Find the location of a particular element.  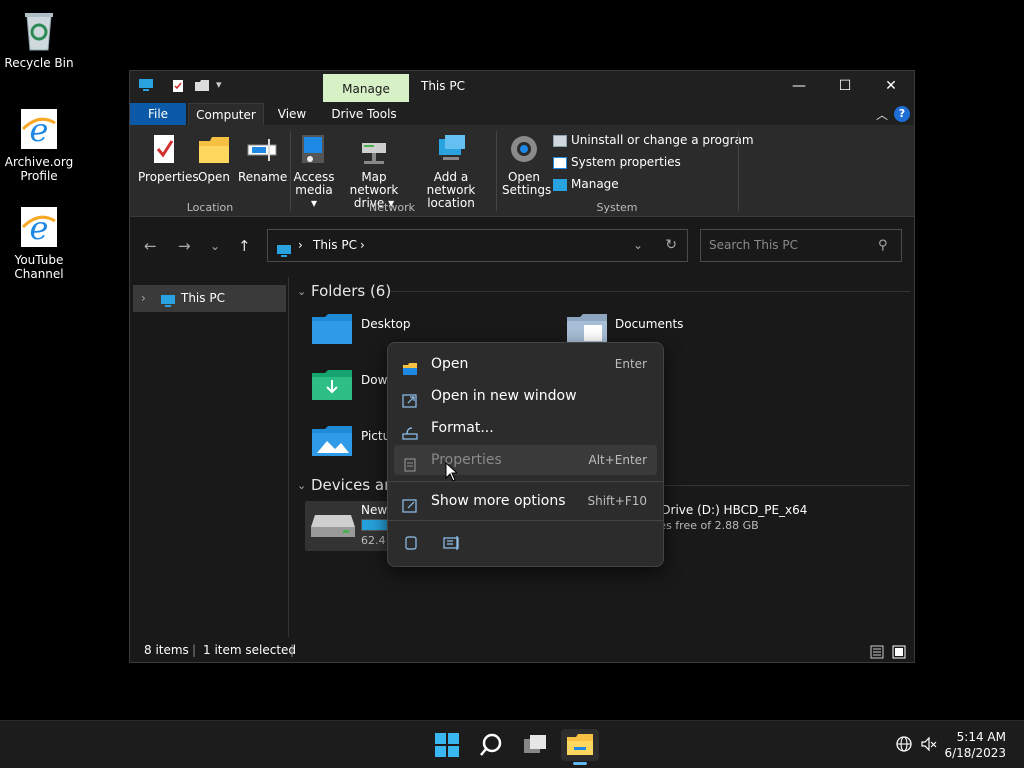

settings-gear-icon is located at coordinates (524, 150).